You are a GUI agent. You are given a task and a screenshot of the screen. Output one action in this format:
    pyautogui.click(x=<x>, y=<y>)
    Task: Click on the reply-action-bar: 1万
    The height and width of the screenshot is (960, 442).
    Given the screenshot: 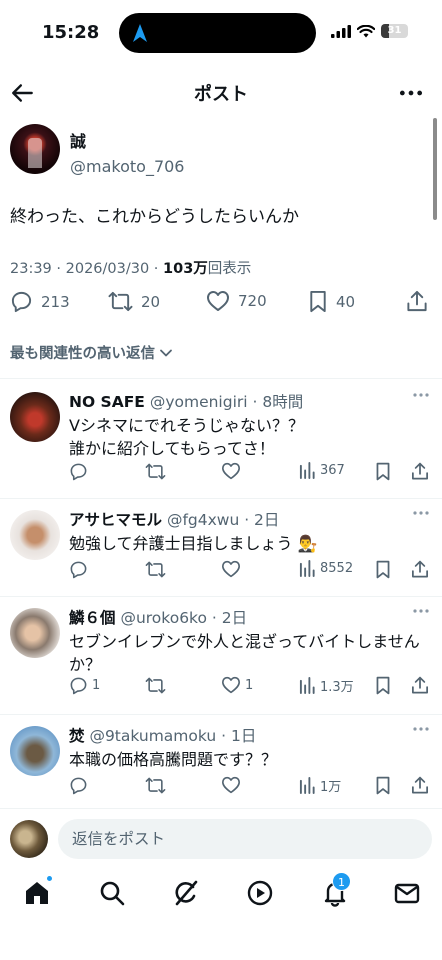 What is the action you would take?
    pyautogui.click(x=254, y=787)
    